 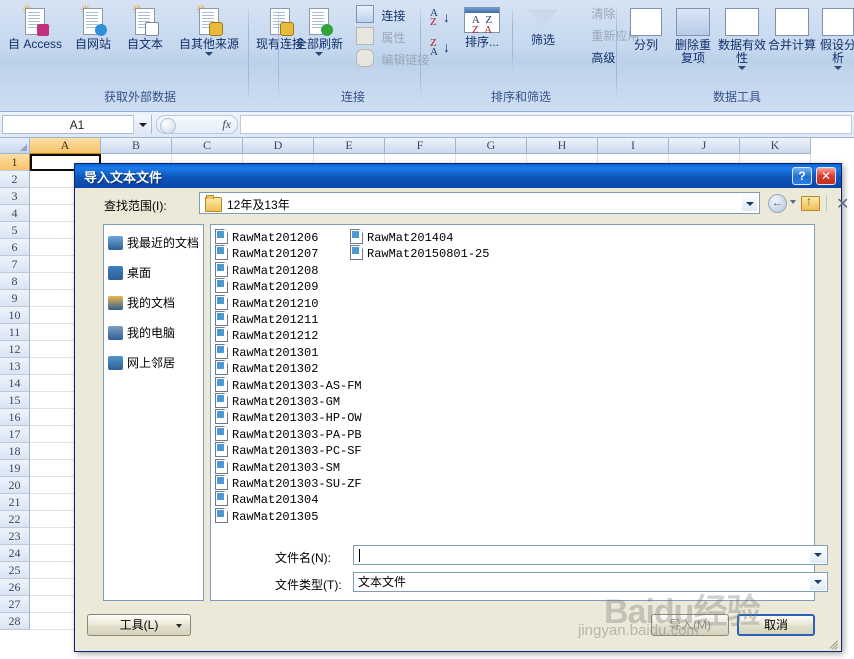 I want to click on sort-descending-icon: Z A ↓, so click(x=441, y=48).